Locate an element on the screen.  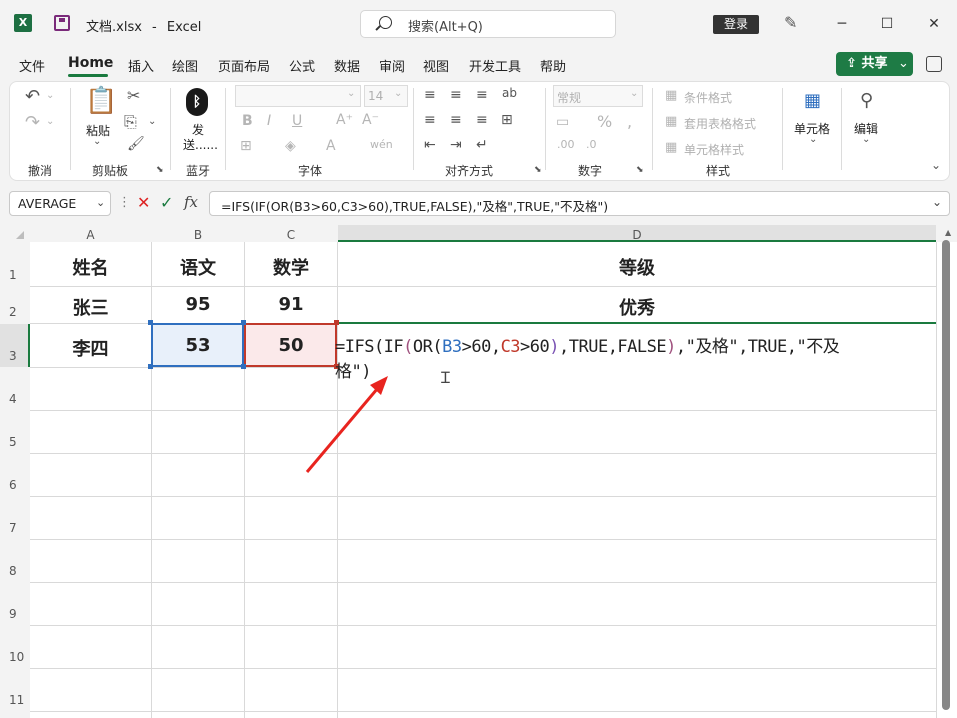
cell-c2: 91 is located at coordinates (291, 304).